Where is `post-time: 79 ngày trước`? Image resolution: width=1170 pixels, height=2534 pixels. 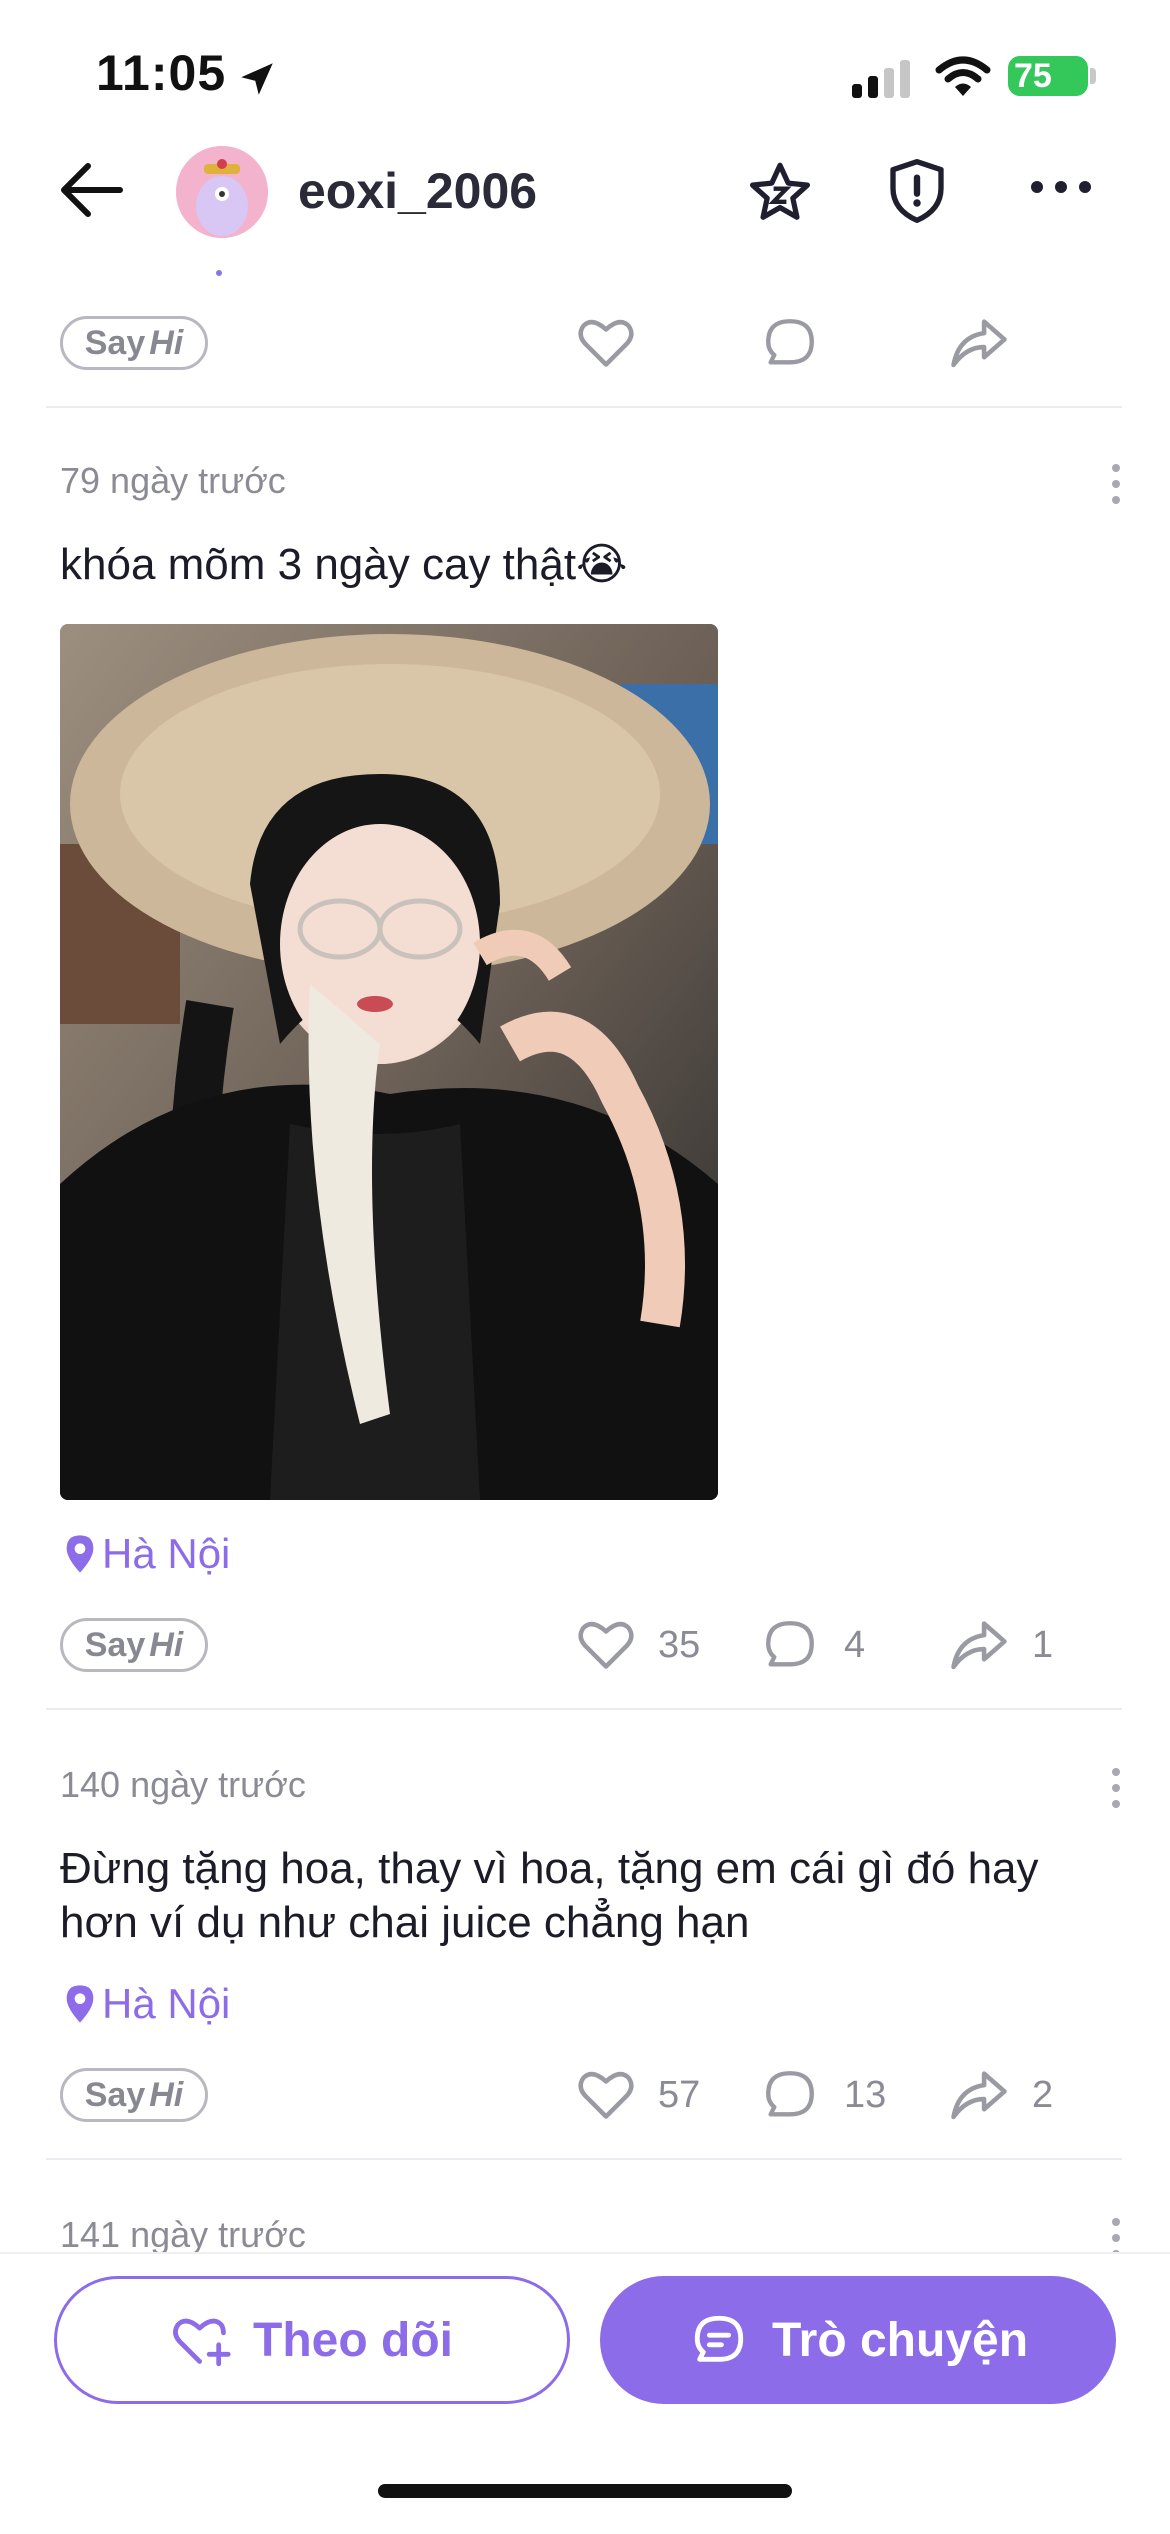 post-time: 79 ngày trước is located at coordinates (173, 480).